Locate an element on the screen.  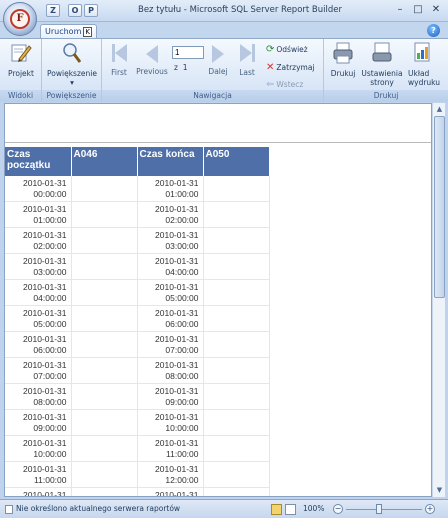
table-cell: 2010-01-31 04:00:00 is located at coordinates (38, 292).